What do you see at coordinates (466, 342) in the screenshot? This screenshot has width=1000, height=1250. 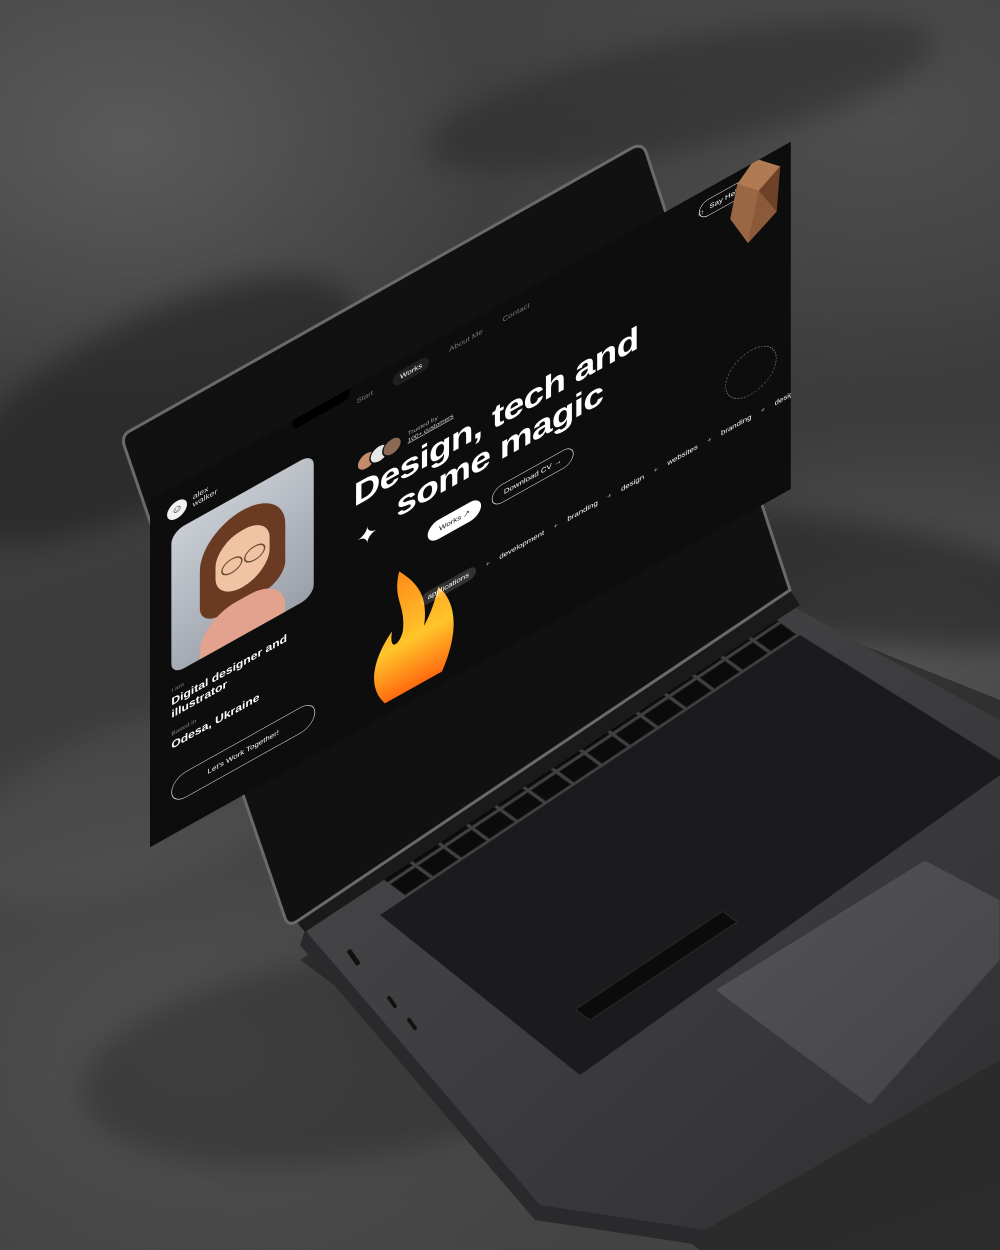 I see `nav-about-me: About Me` at bounding box center [466, 342].